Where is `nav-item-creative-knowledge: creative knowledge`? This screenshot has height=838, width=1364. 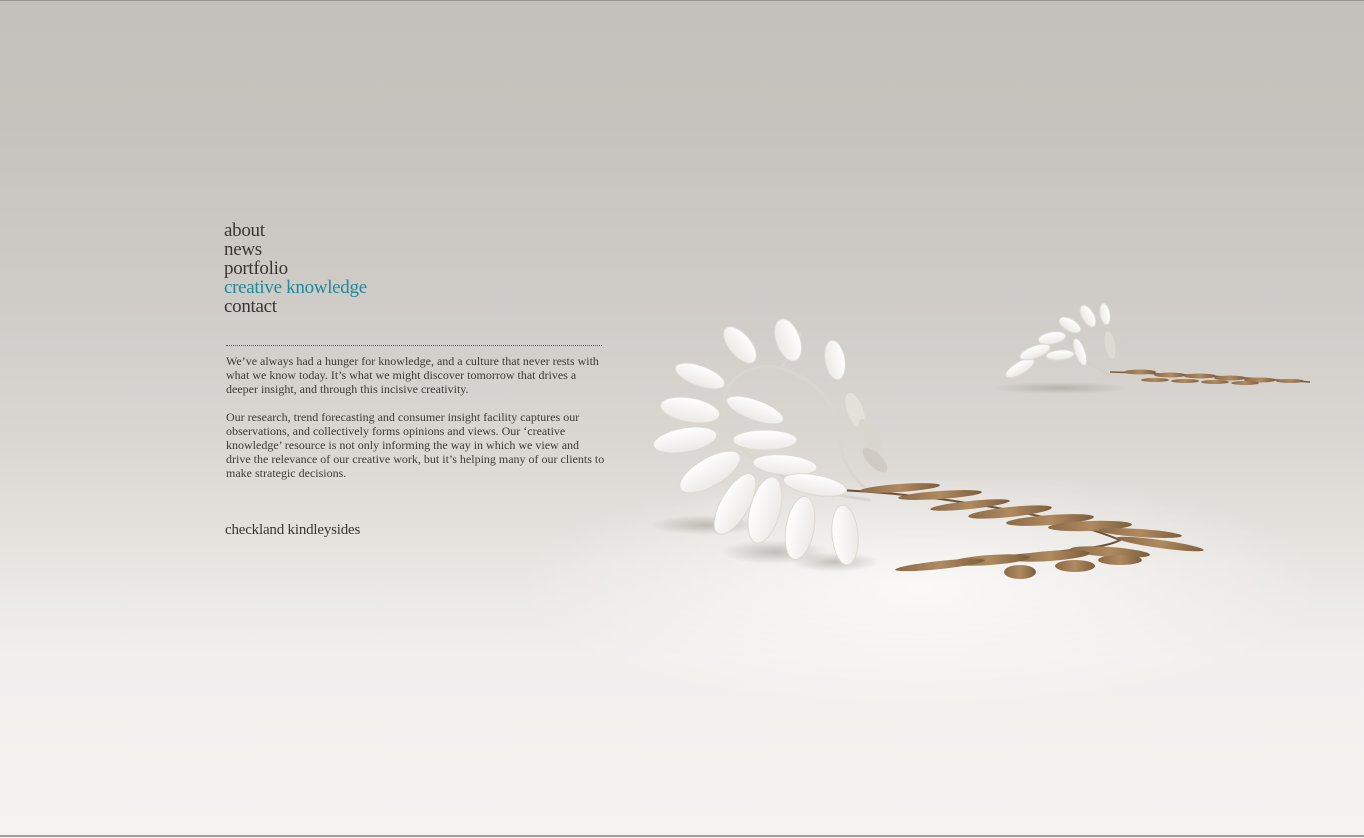
nav-item-creative-knowledge: creative knowledge is located at coordinates (295, 287).